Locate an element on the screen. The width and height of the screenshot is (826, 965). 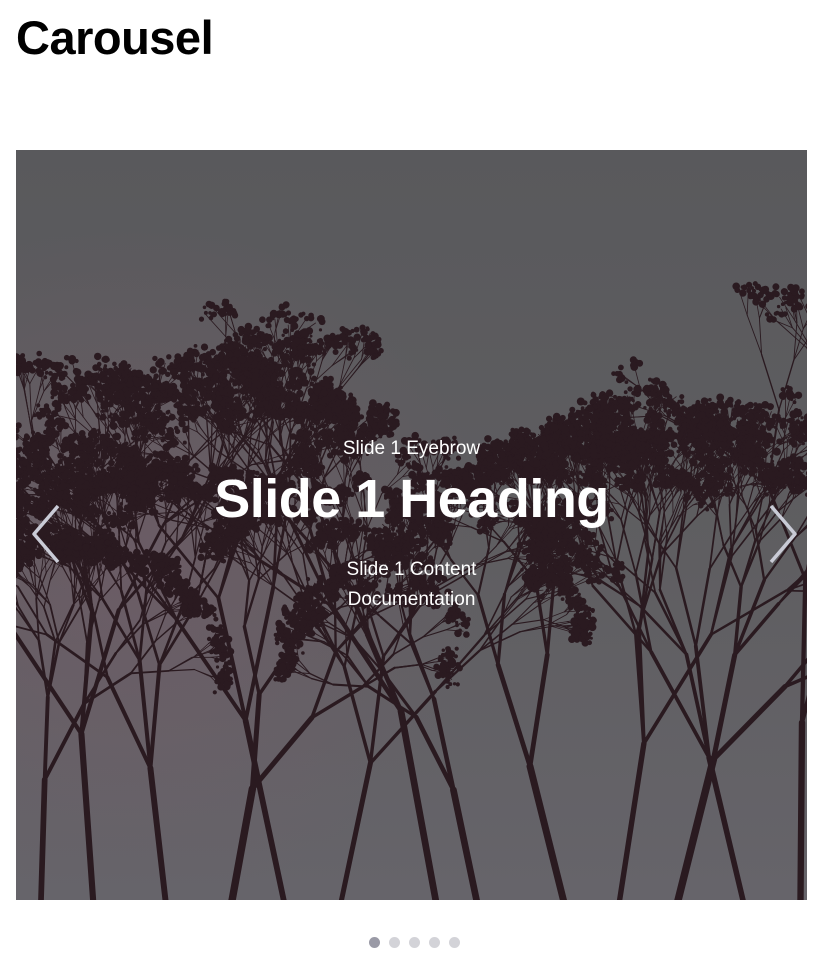
previous-slide-button is located at coordinates (48, 534).